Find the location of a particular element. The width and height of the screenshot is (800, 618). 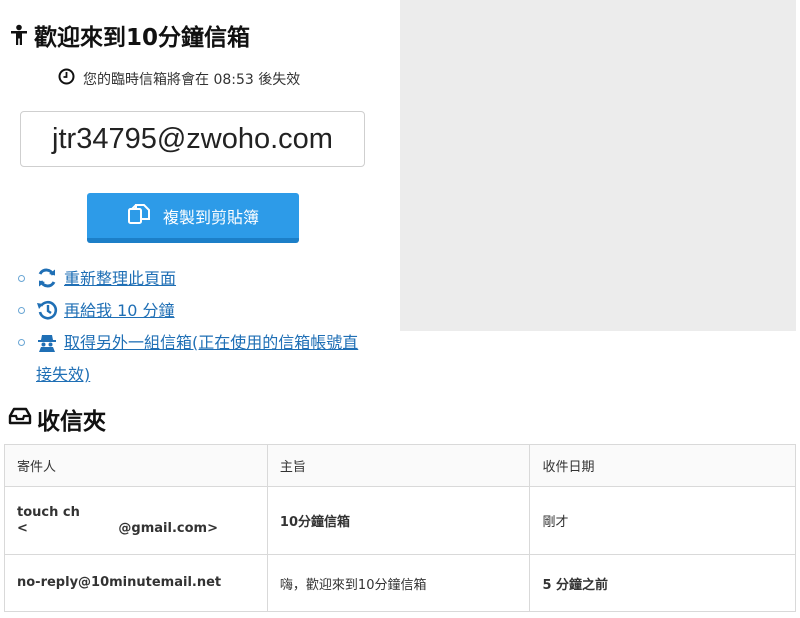

subject-cell: 10分鐘信箱 is located at coordinates (398, 520).